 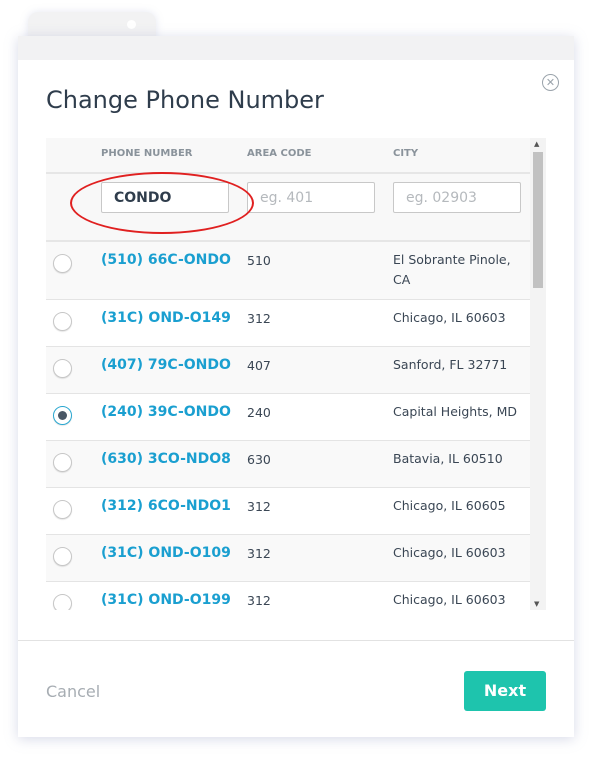 I want to click on table-row: (31C) OND-O109 312 Chicago, IL 60603, so click(x=288, y=558).